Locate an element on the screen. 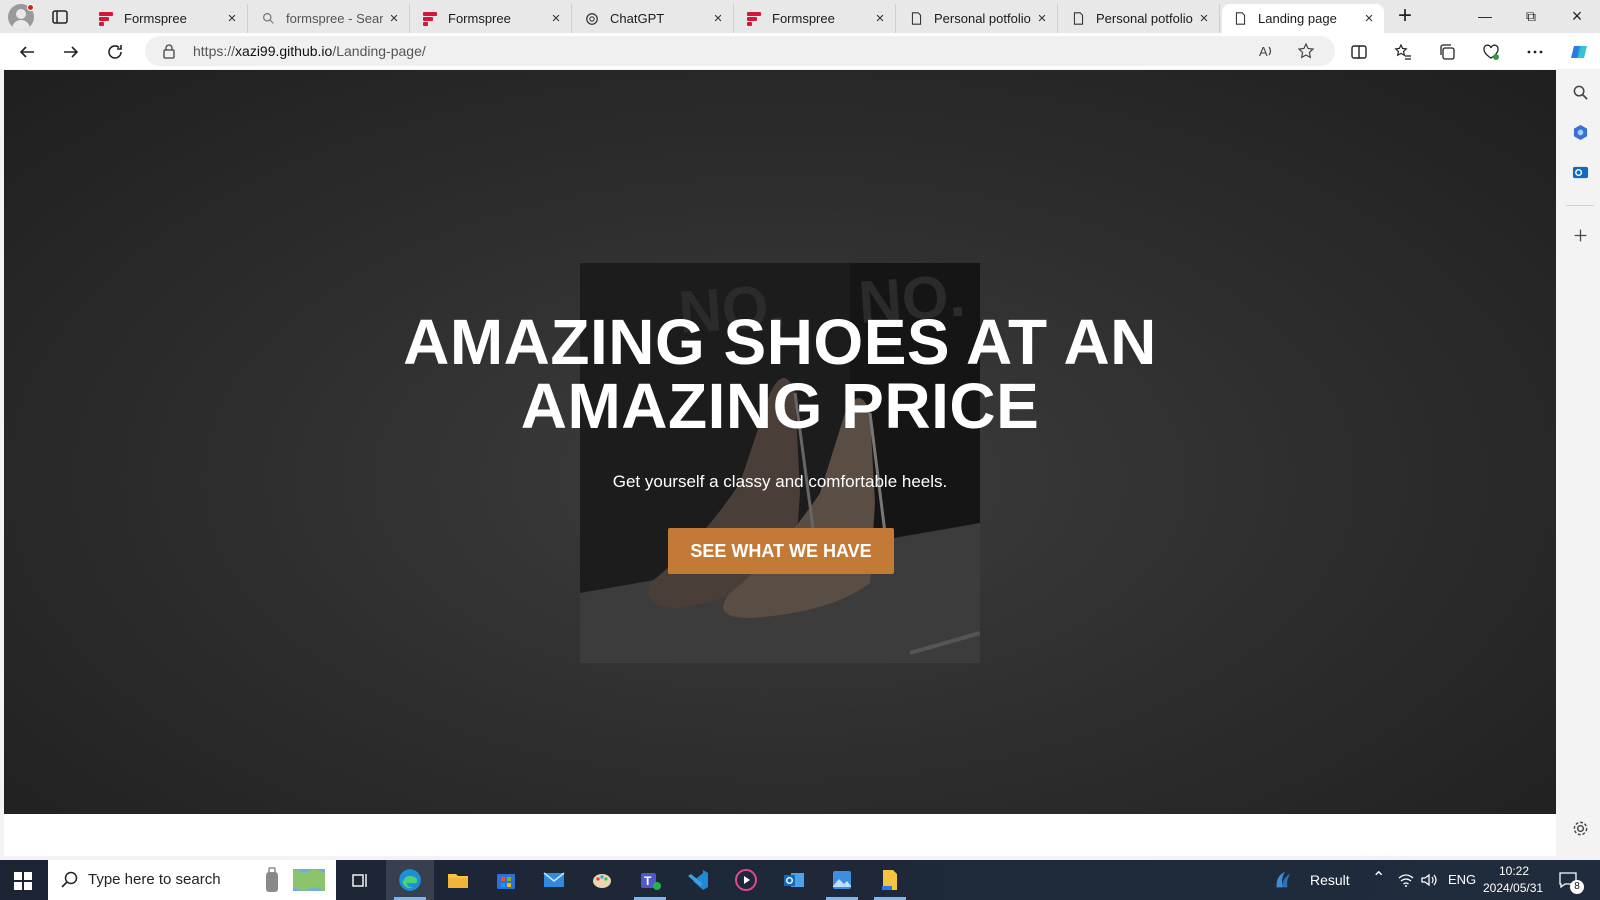 This screenshot has height=900, width=1600. map-widget-icon is located at coordinates (309, 880).